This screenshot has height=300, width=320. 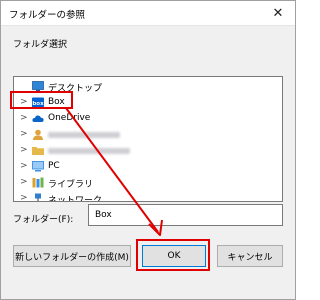 What do you see at coordinates (147, 196) in the screenshot?
I see `tree-item-network: > ネットワーク` at bounding box center [147, 196].